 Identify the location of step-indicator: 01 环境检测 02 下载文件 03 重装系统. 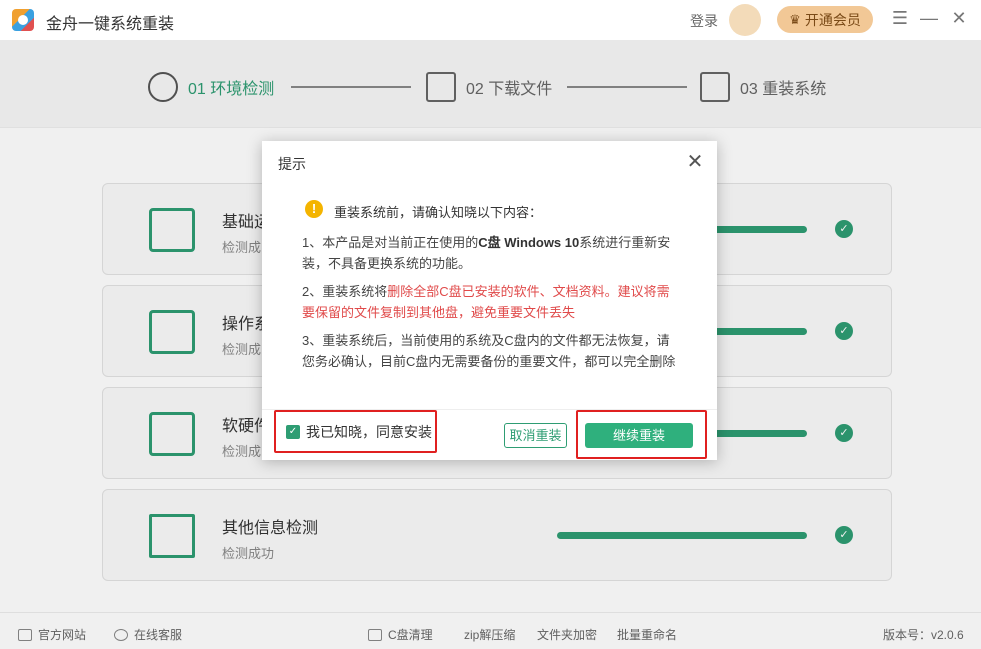
(490, 84).